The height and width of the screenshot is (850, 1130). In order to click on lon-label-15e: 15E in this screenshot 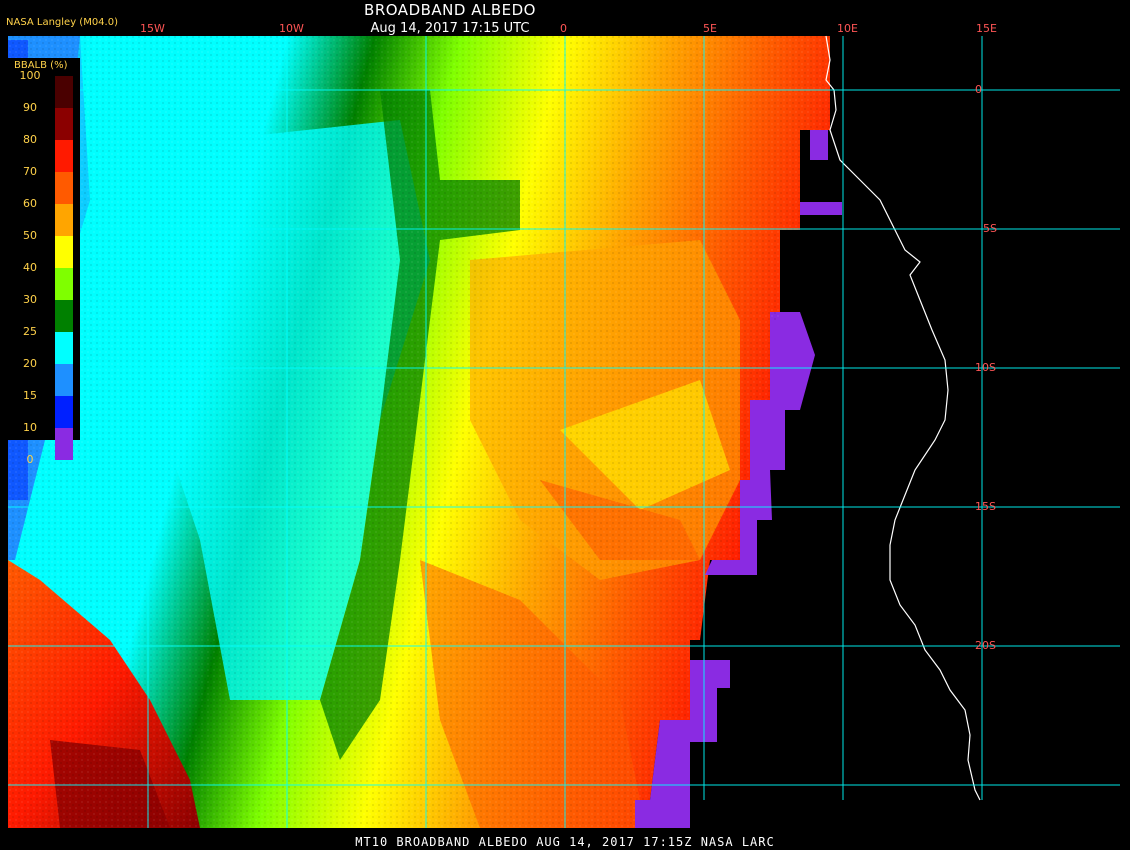, I will do `click(986, 28)`.